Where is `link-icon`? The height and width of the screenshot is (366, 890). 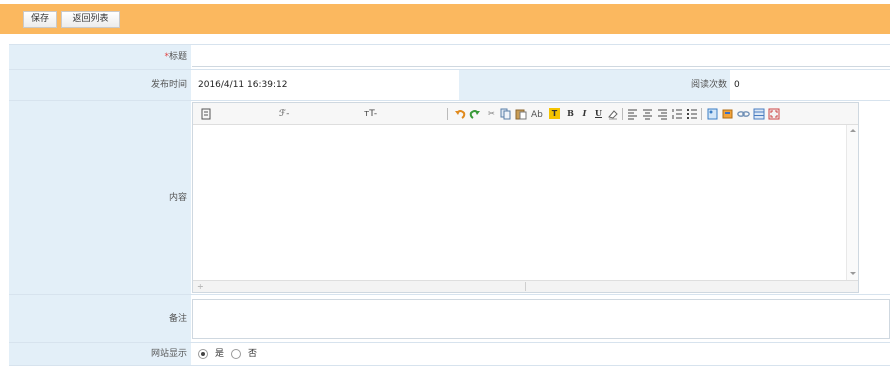
link-icon is located at coordinates (743, 114).